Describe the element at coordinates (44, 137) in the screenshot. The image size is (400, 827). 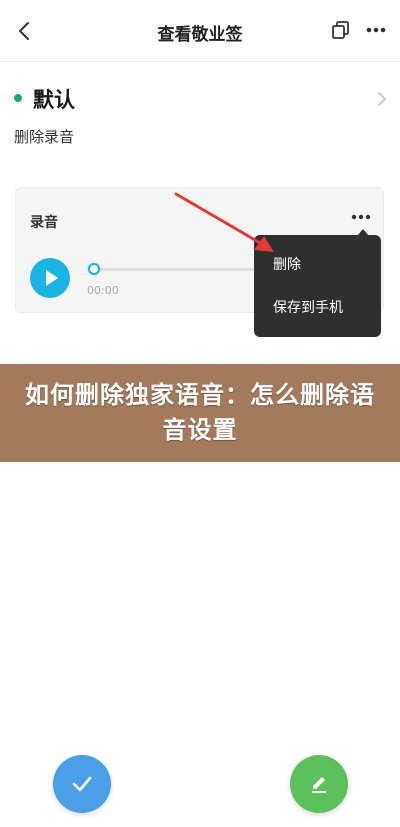
I see `note-body: 删除录音` at that location.